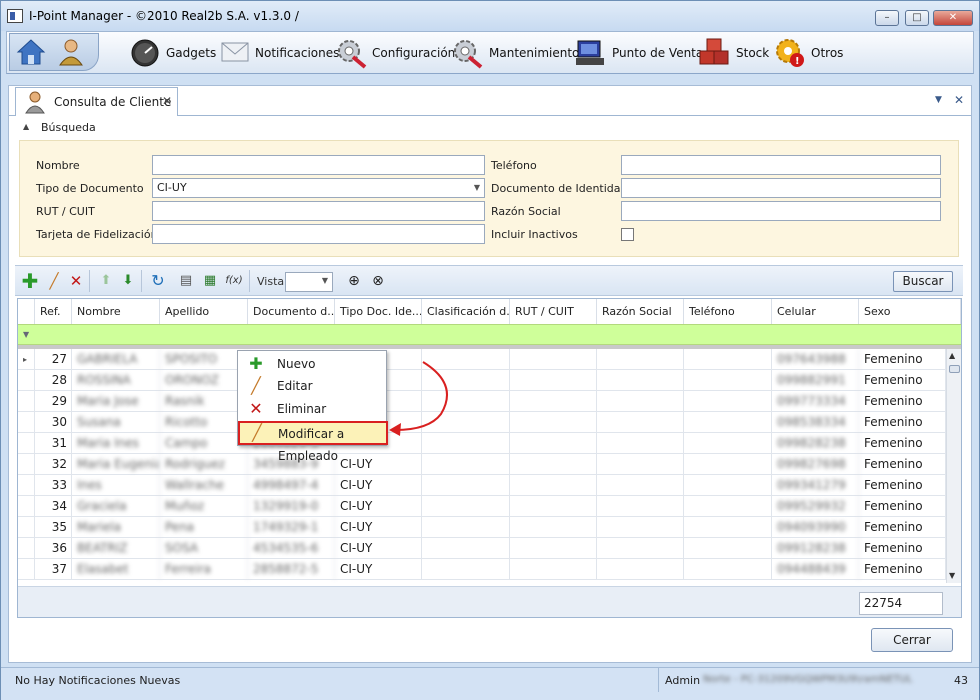 This screenshot has width=980, height=700. I want to click on filter-row: ▼, so click(489, 334).